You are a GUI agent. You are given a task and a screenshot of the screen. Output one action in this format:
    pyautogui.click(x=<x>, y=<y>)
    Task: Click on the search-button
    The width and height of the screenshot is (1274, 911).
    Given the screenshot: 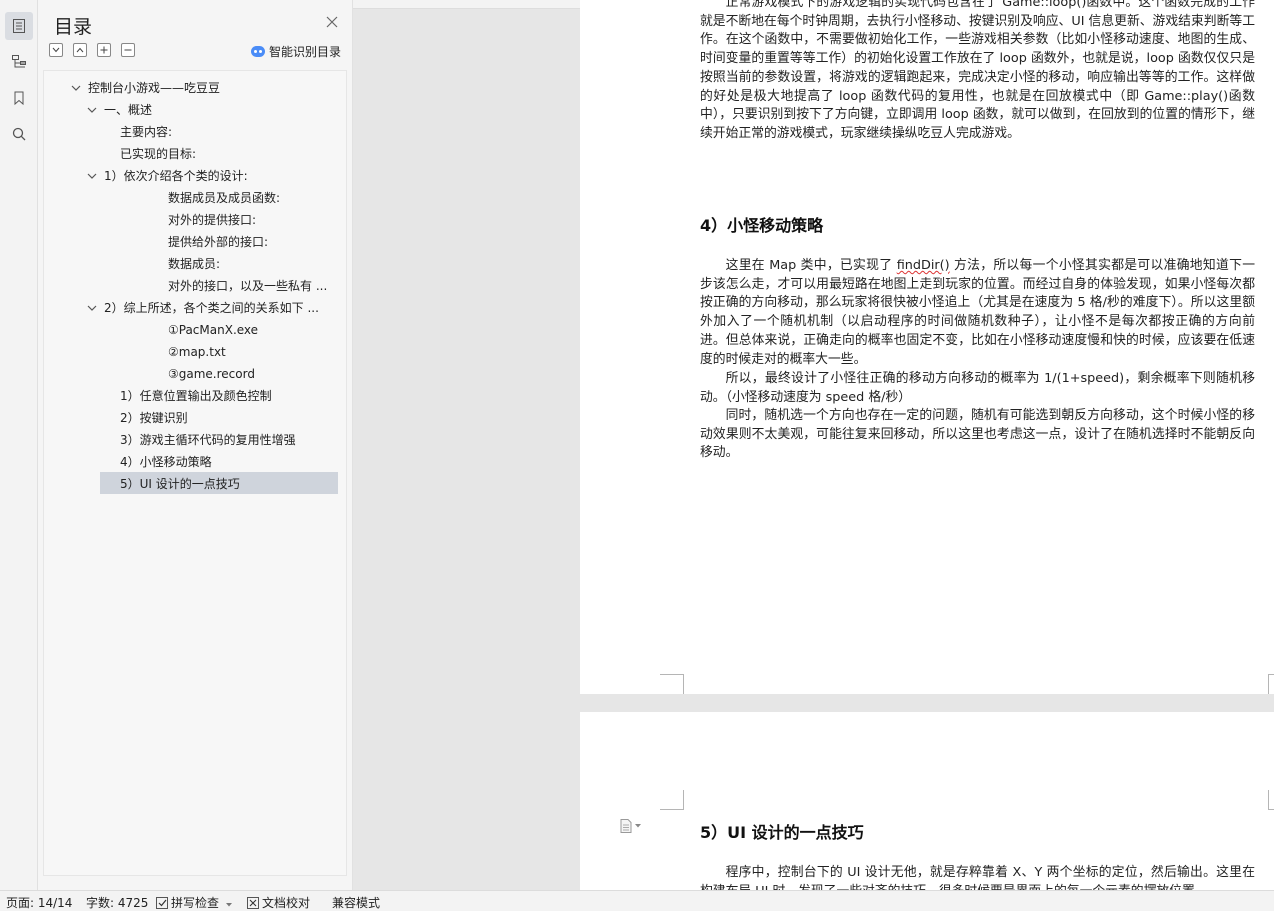 What is the action you would take?
    pyautogui.click(x=19, y=134)
    